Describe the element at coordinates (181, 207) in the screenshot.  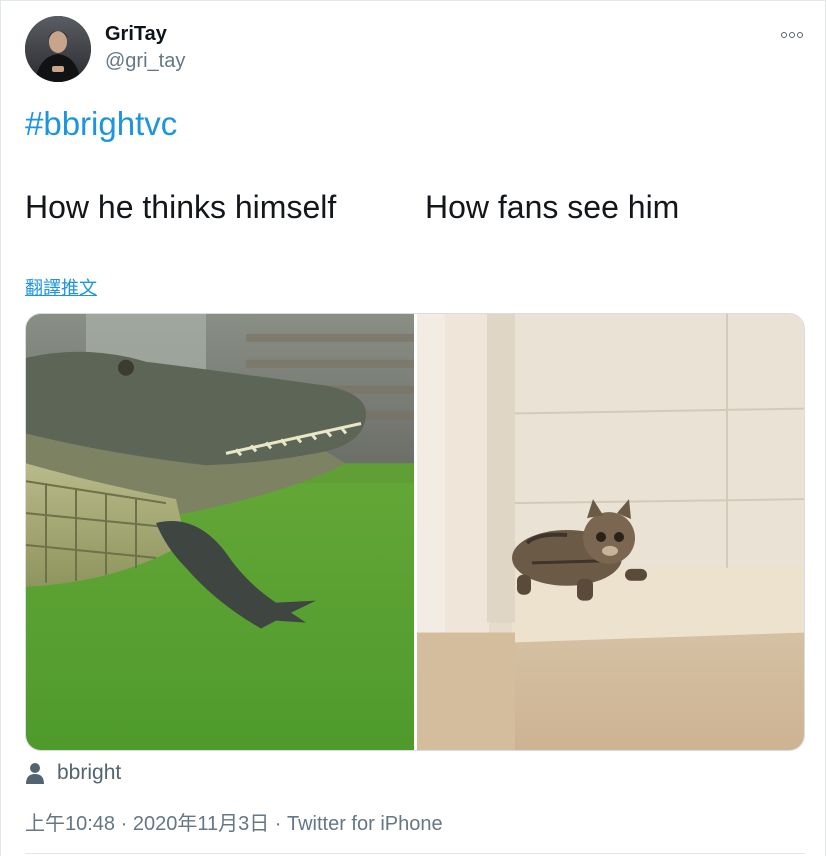
I see `tweet-caption-left: How he thinks himself` at that location.